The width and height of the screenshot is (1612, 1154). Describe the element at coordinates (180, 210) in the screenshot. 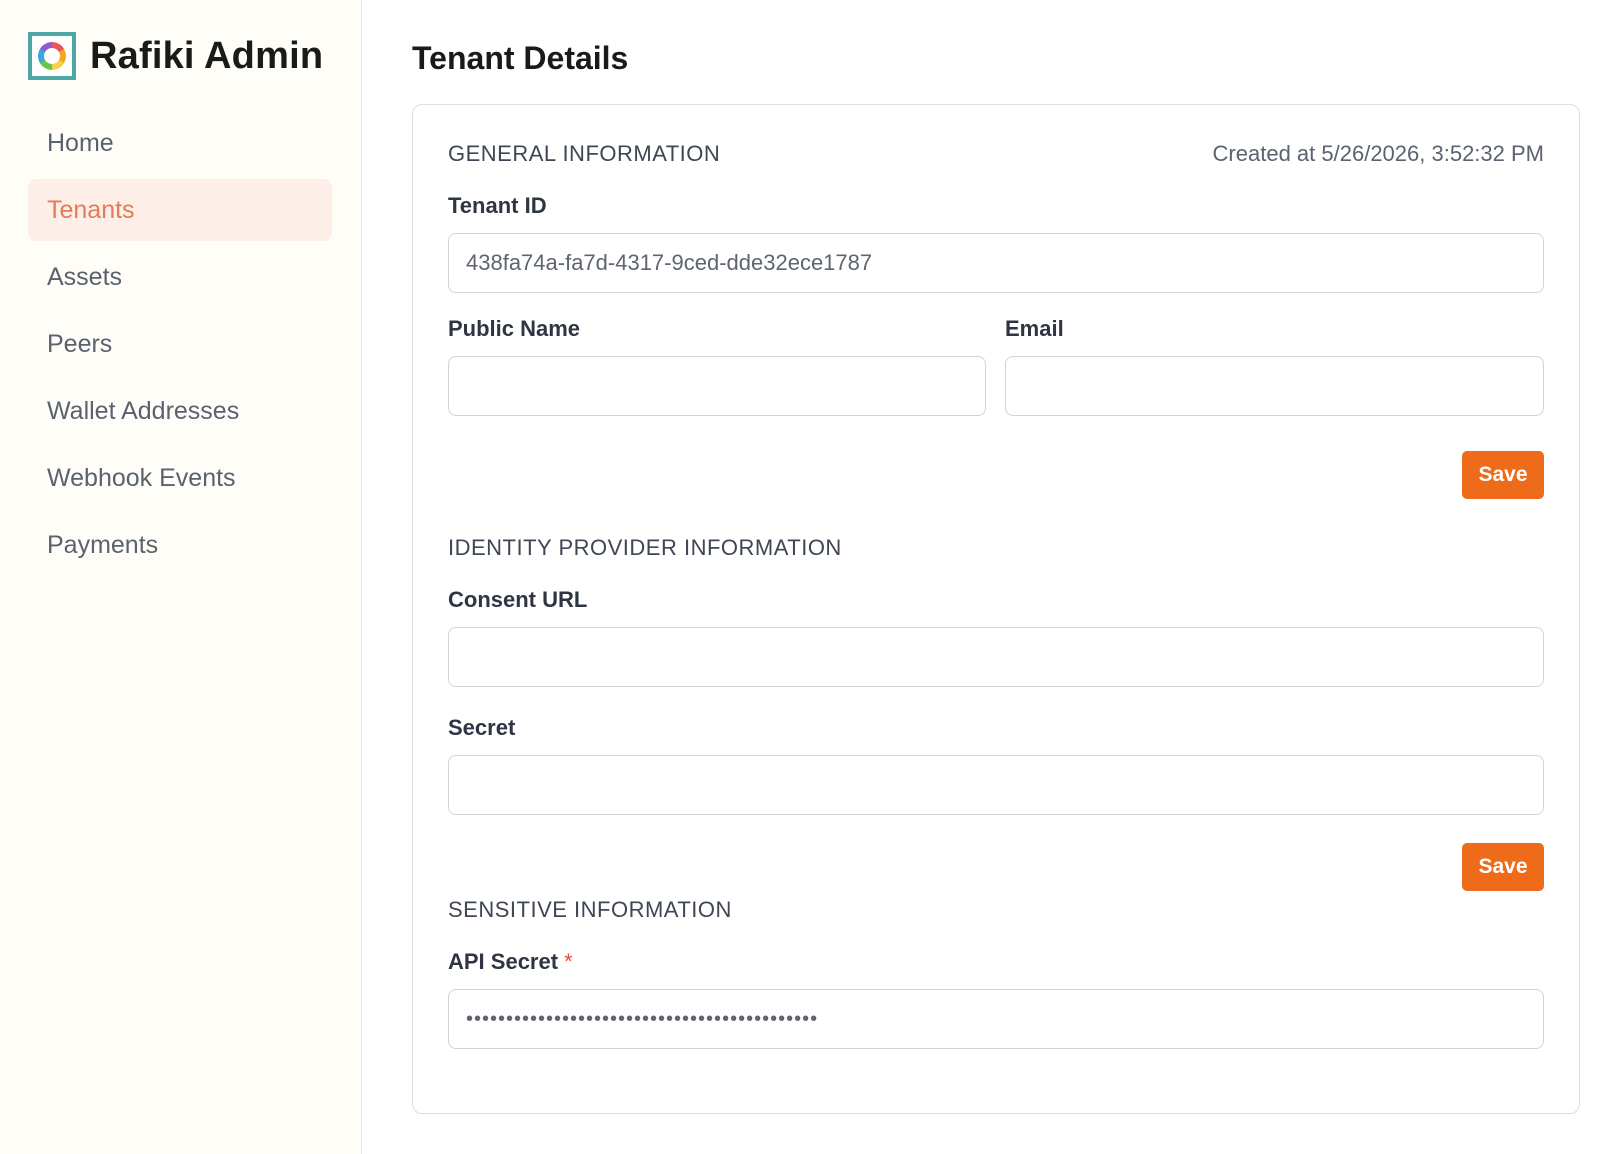

I see `sidebar-item-tenants: Tenants` at that location.